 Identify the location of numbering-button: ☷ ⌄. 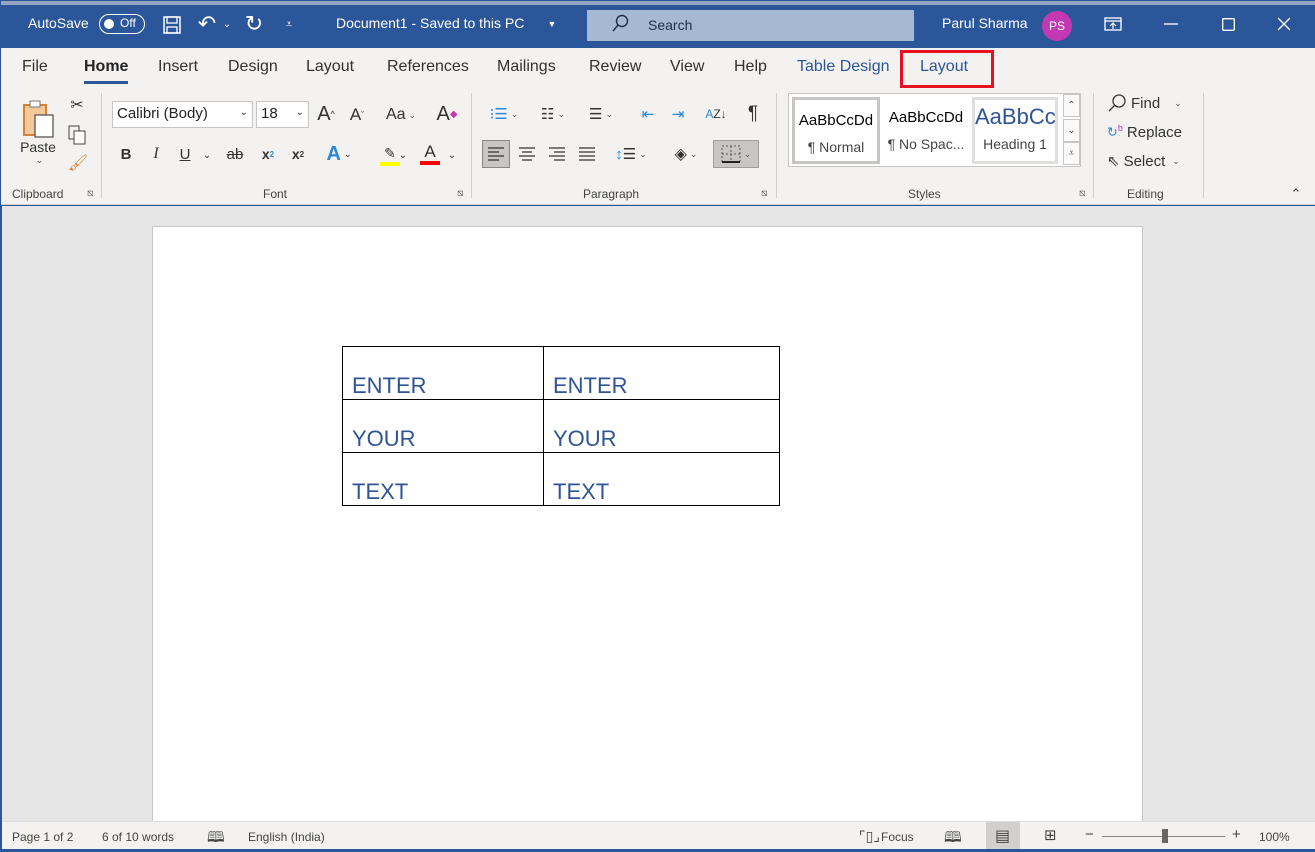
(553, 114).